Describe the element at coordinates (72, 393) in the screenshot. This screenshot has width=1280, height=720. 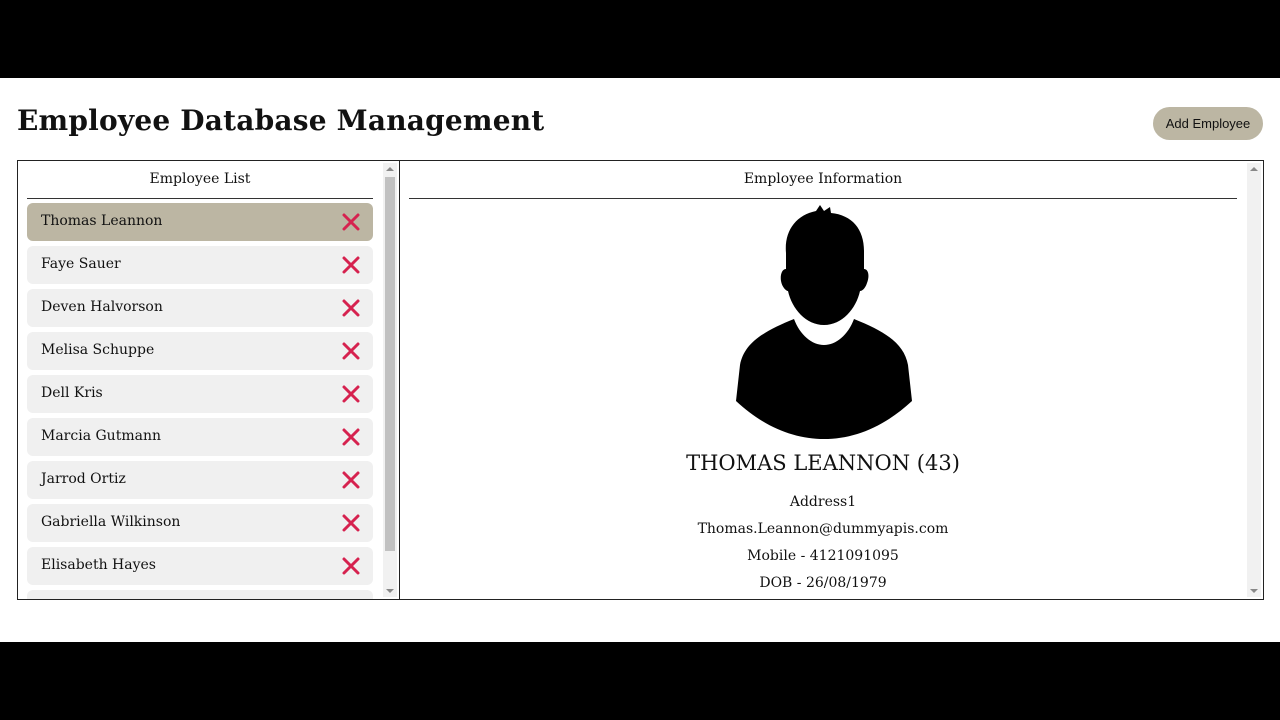
I see `employee-name: Dell Kris` at that location.